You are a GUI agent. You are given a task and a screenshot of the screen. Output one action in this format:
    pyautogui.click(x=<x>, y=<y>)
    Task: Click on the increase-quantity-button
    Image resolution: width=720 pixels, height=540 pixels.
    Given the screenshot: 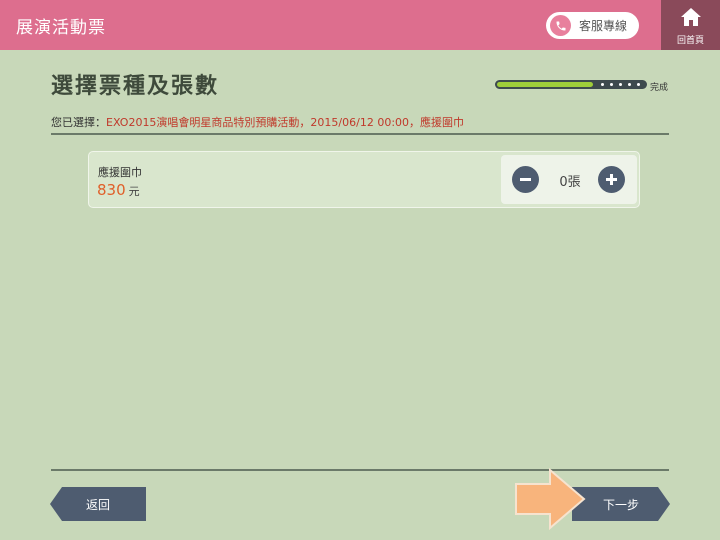 What is the action you would take?
    pyautogui.click(x=611, y=179)
    